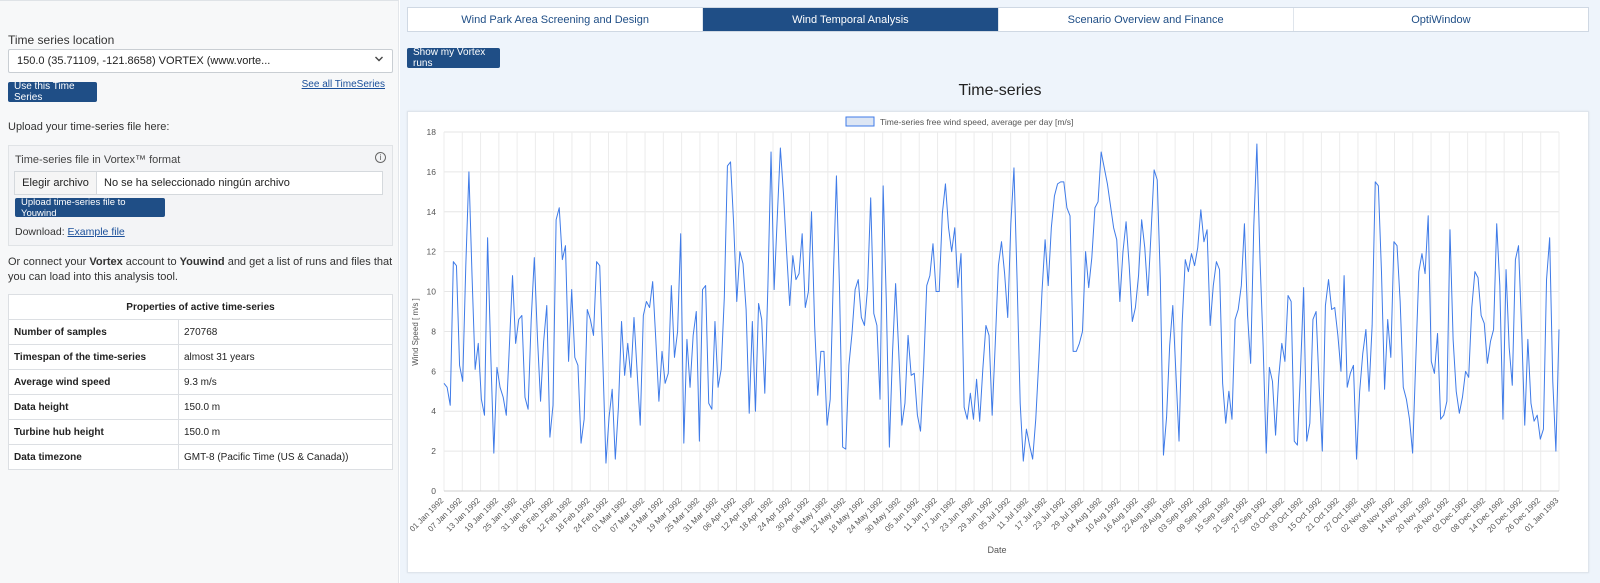  What do you see at coordinates (860, 121) in the screenshot?
I see `legend-swatch` at bounding box center [860, 121].